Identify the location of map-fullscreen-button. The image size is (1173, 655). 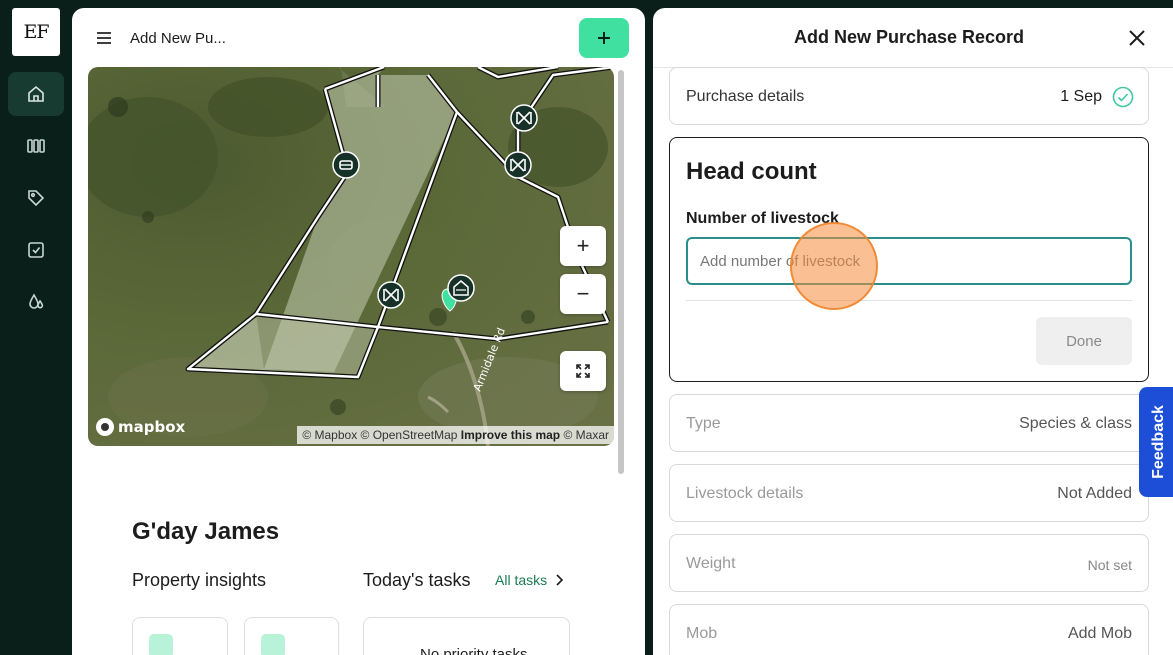
(583, 371).